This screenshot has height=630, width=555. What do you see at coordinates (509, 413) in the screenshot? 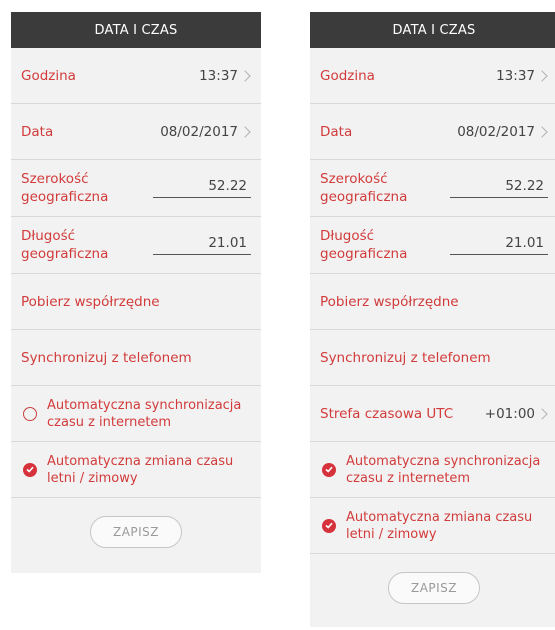
I see `timezone-value: +01:00` at bounding box center [509, 413].